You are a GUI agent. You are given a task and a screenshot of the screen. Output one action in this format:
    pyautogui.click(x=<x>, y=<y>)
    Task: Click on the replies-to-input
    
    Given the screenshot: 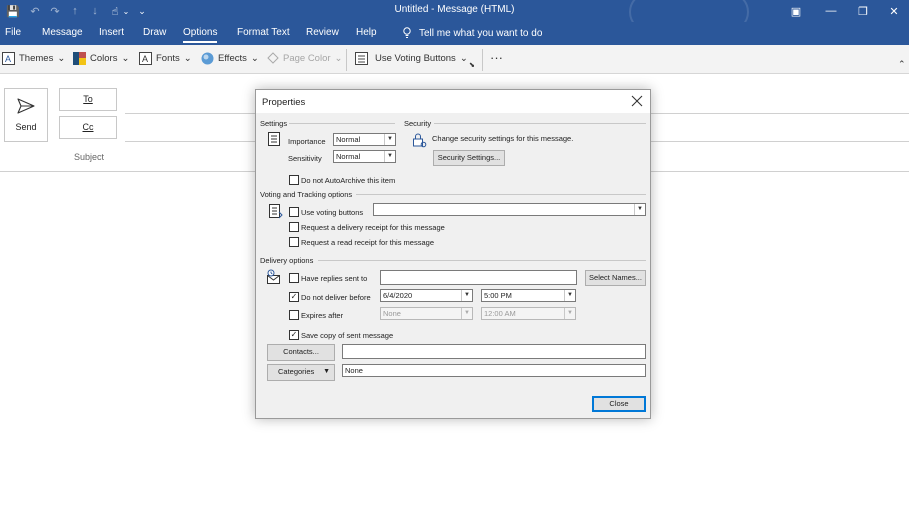 What is the action you would take?
    pyautogui.click(x=478, y=277)
    